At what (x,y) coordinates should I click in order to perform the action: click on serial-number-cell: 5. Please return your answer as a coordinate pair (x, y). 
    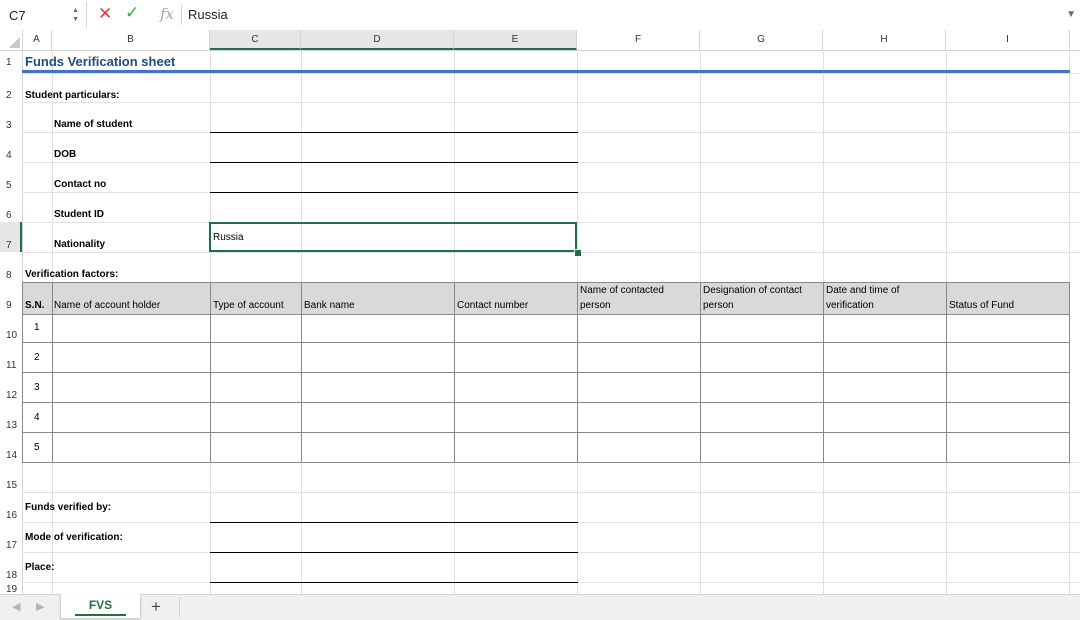
    Looking at the image, I should click on (37, 447).